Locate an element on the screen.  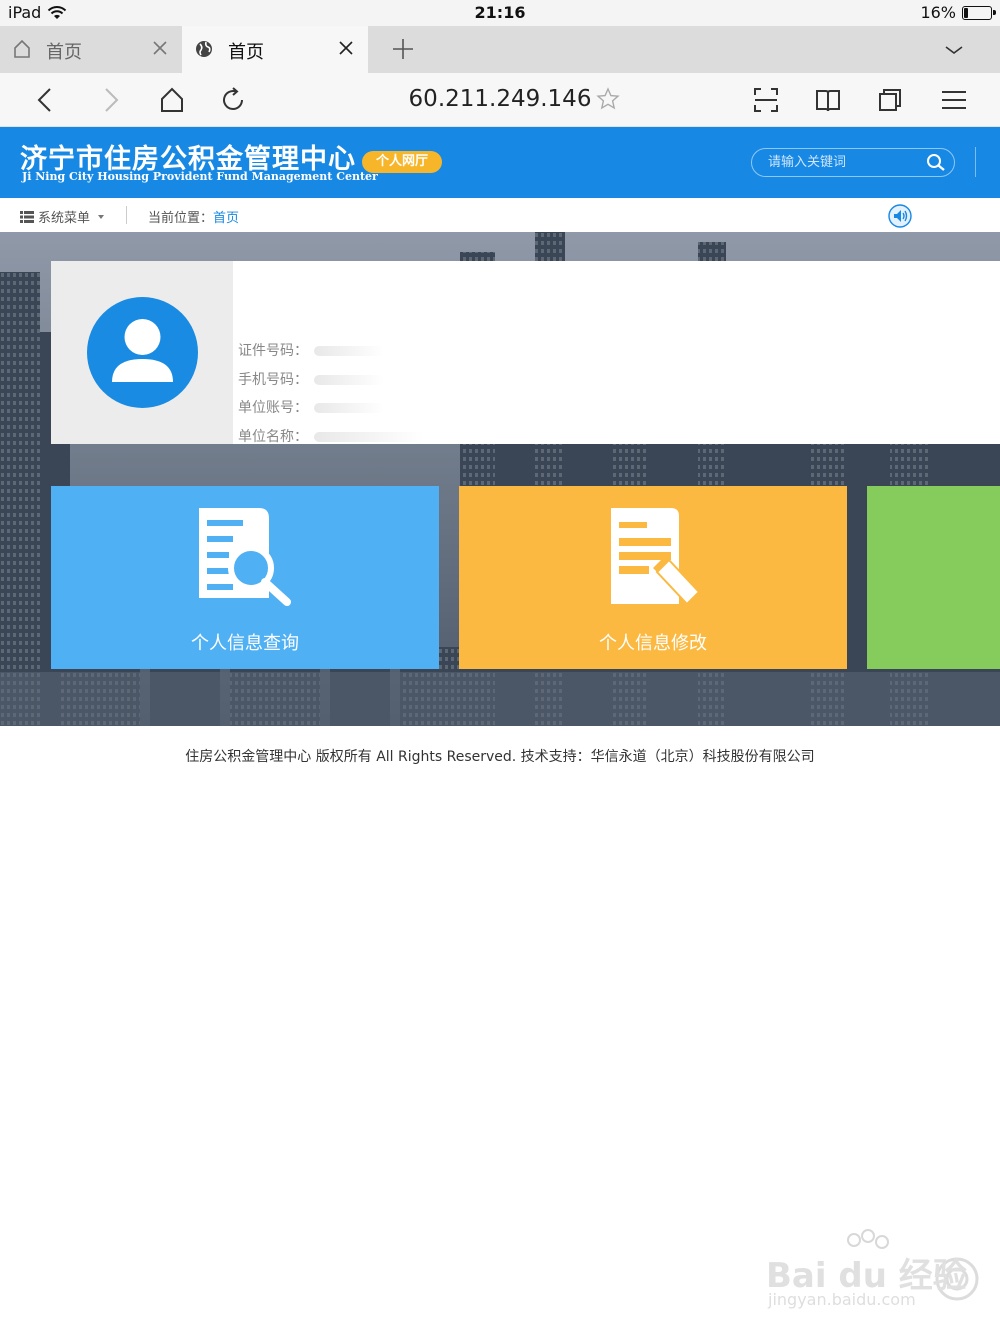
tile-label: 个人信息查询 is located at coordinates (245, 643).